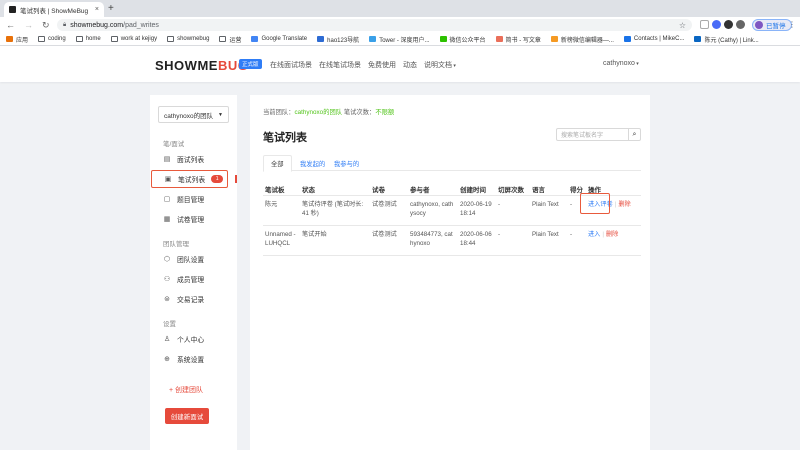 The width and height of the screenshot is (800, 450). I want to click on bookmark-item: Google Translate, so click(279, 39).